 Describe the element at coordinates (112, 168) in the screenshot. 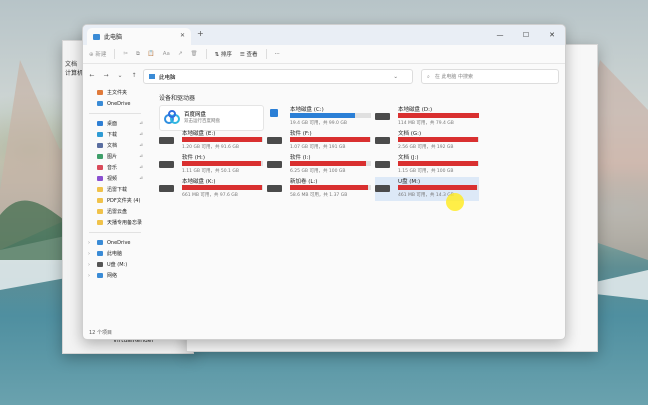

I see `sidebar-item-label: 音乐` at that location.